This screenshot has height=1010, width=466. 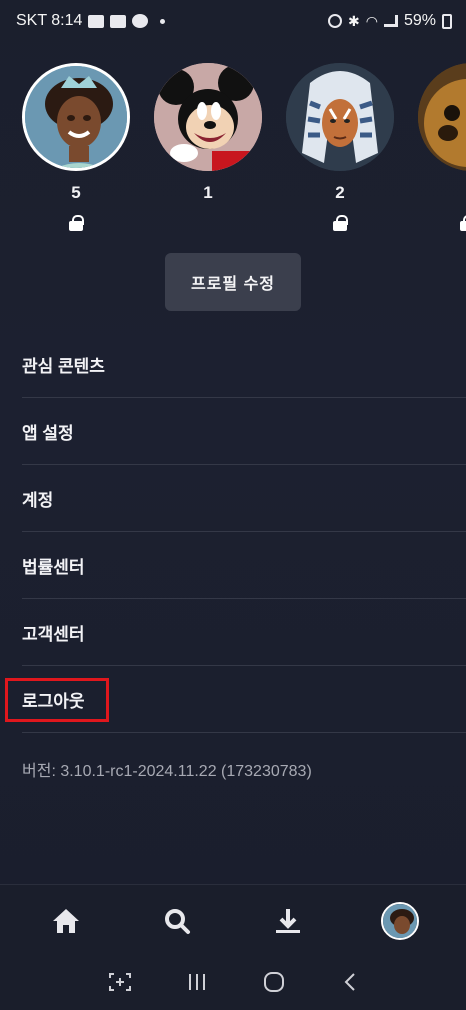 I want to click on menu-item-label: 법률센터, so click(x=53, y=567).